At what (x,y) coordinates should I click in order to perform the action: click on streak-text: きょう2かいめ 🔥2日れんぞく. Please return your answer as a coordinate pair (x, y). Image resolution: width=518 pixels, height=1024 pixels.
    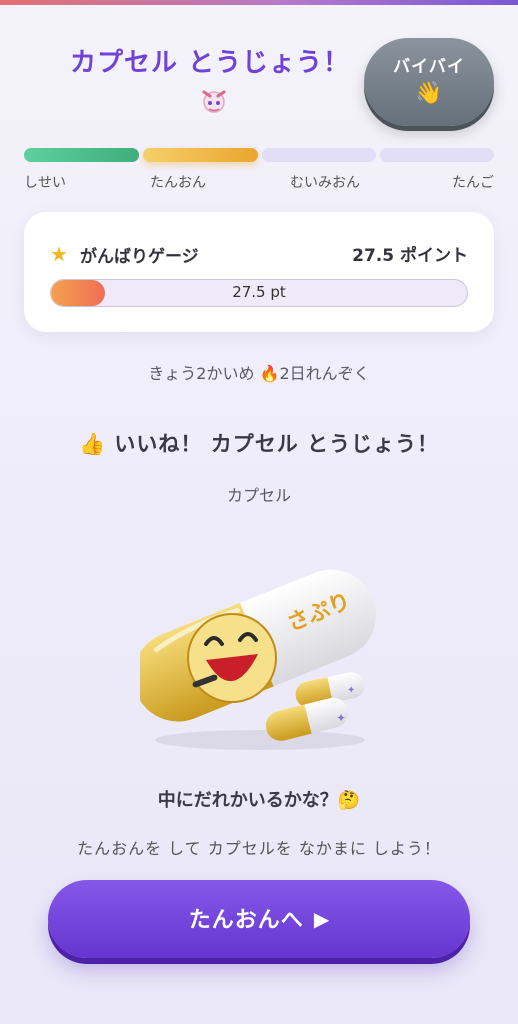
    Looking at the image, I should click on (259, 372).